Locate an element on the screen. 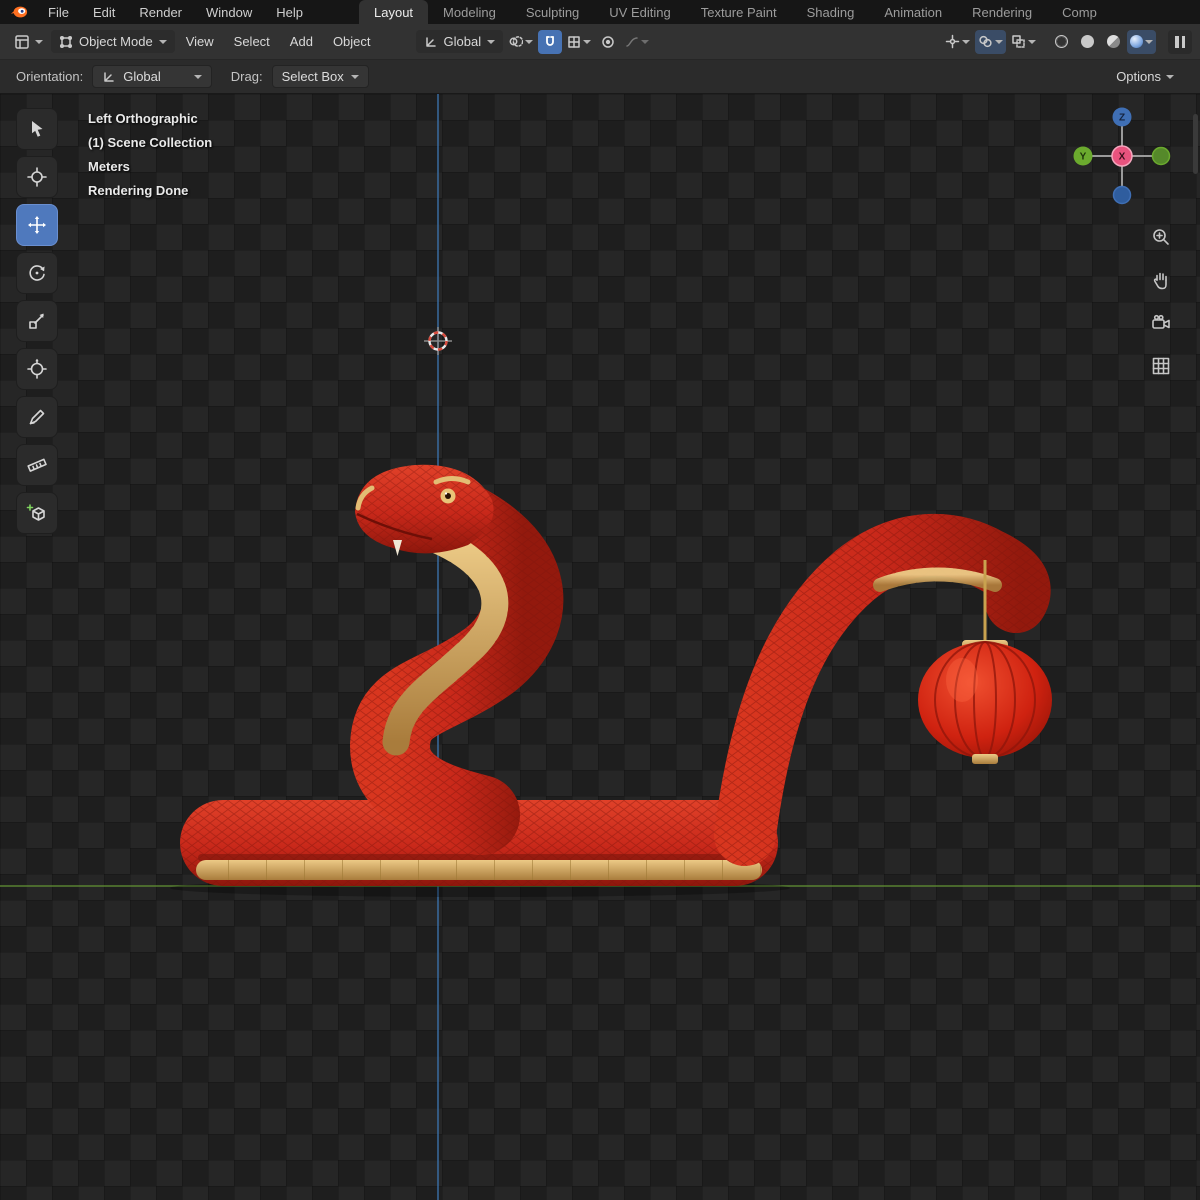 The height and width of the screenshot is (1200, 1200). shading-solid-button is located at coordinates (1087, 42).